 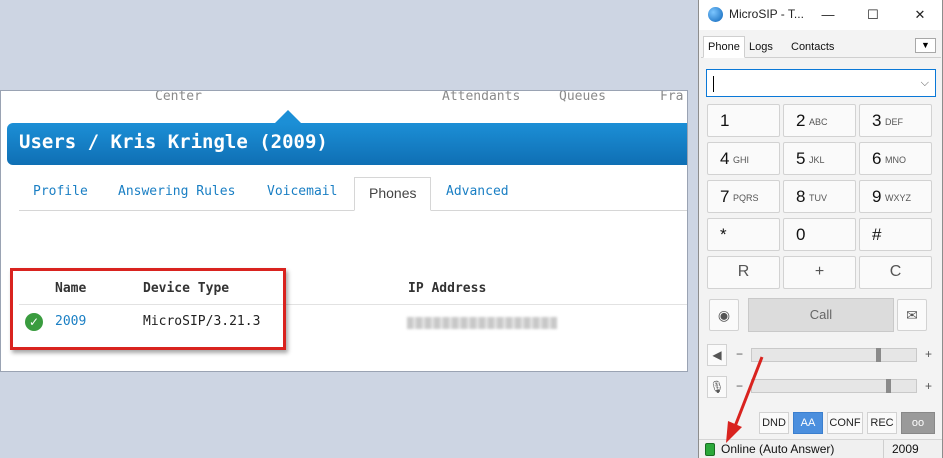 What do you see at coordinates (710, 449) in the screenshot?
I see `online-status-icon` at bounding box center [710, 449].